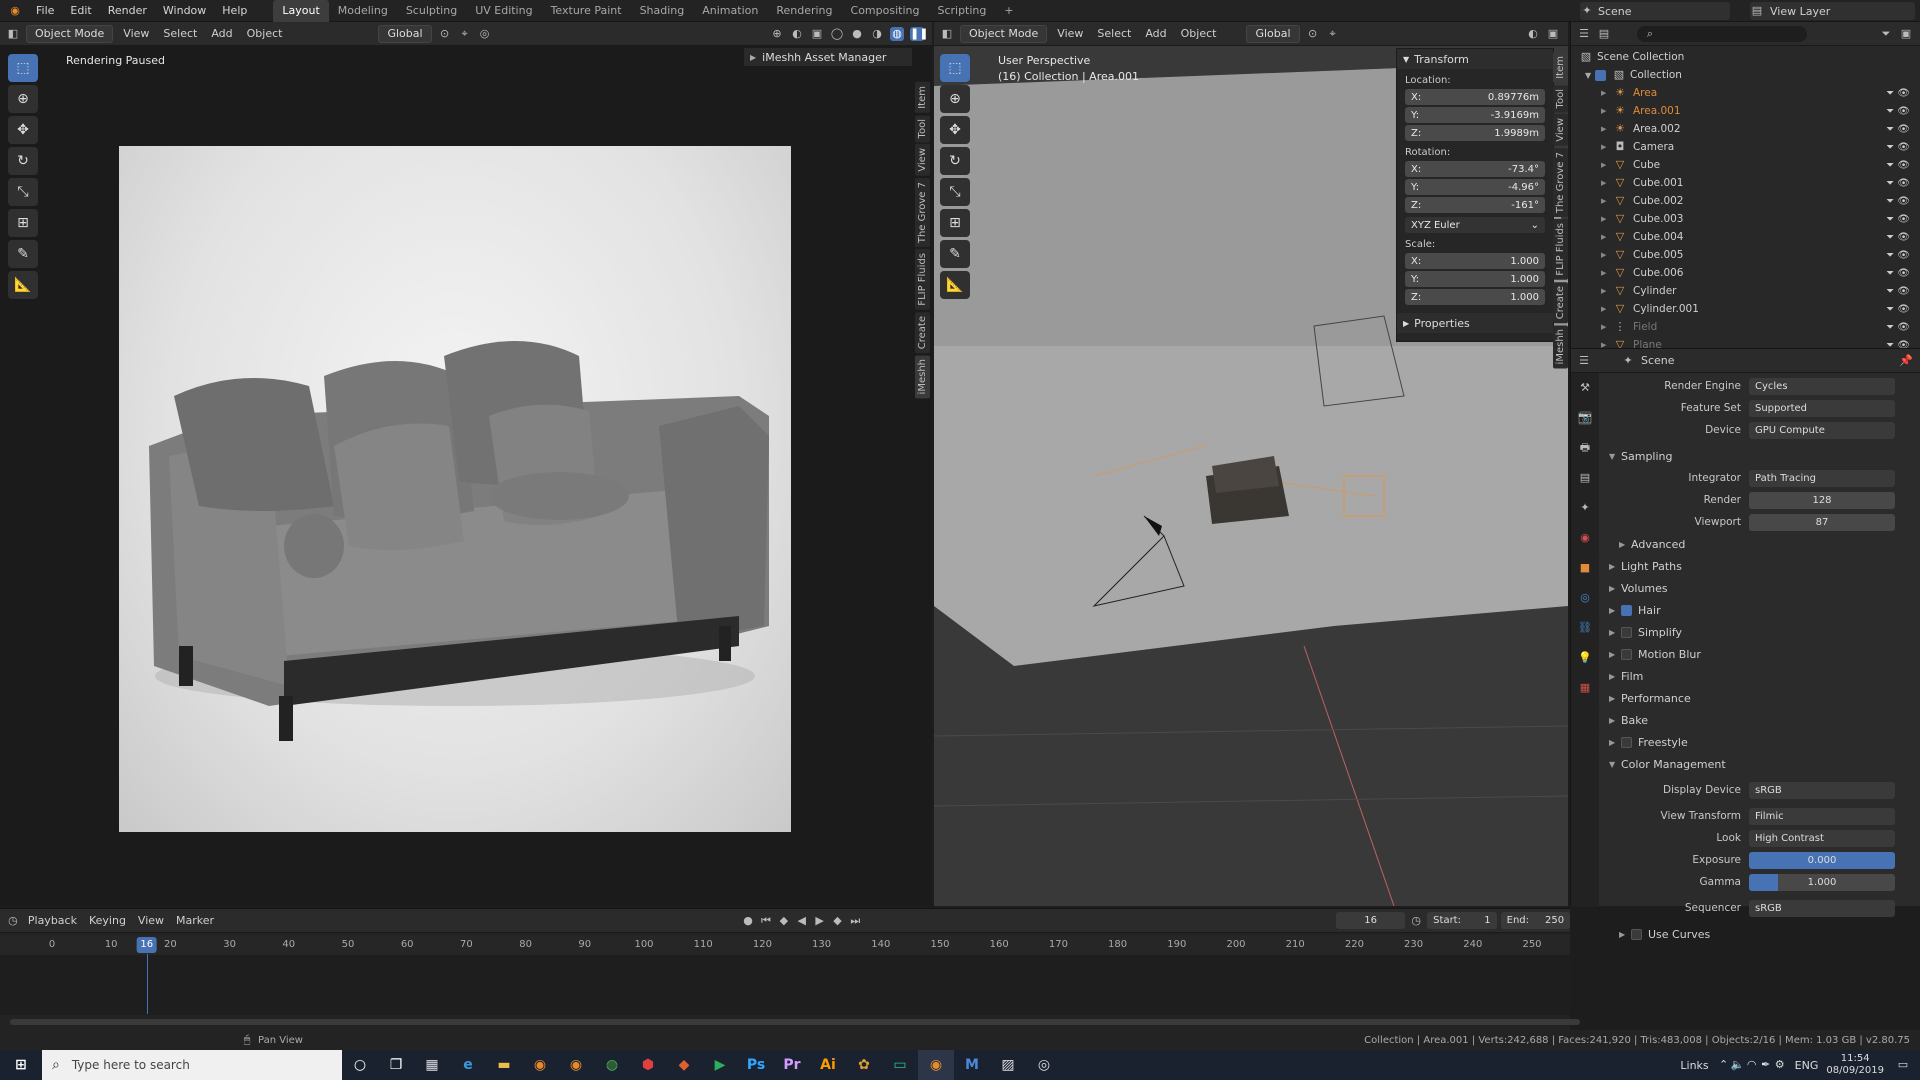 The width and height of the screenshot is (1920, 1080). Describe the element at coordinates (1585, 568) in the screenshot. I see `object-tab-icon: ■` at that location.